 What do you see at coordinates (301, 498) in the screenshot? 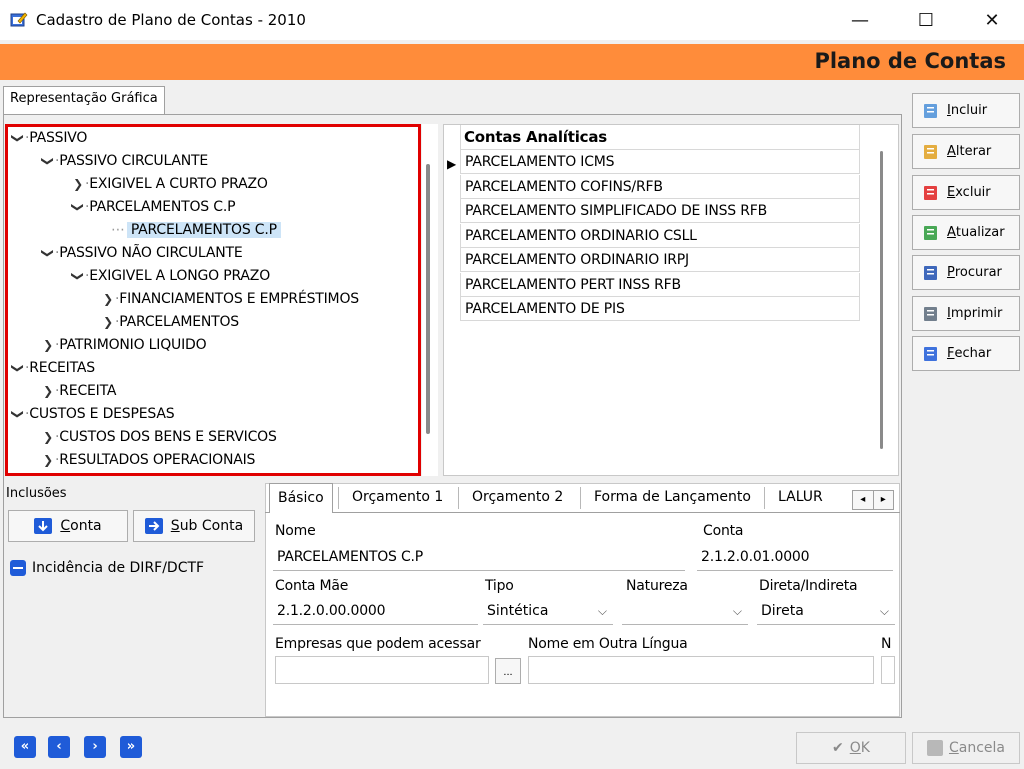
I see `detail-tab: Básico` at bounding box center [301, 498].